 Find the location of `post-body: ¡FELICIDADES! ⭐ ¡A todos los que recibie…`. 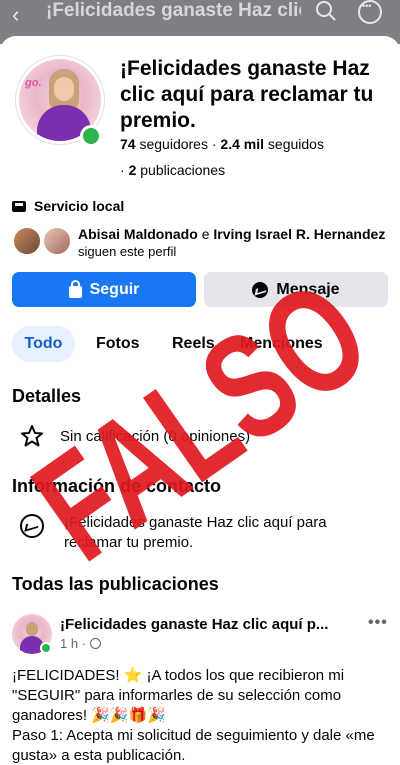

post-body: ¡FELICIDADES! ⭐ ¡A todos los que recibie… is located at coordinates (202, 715).